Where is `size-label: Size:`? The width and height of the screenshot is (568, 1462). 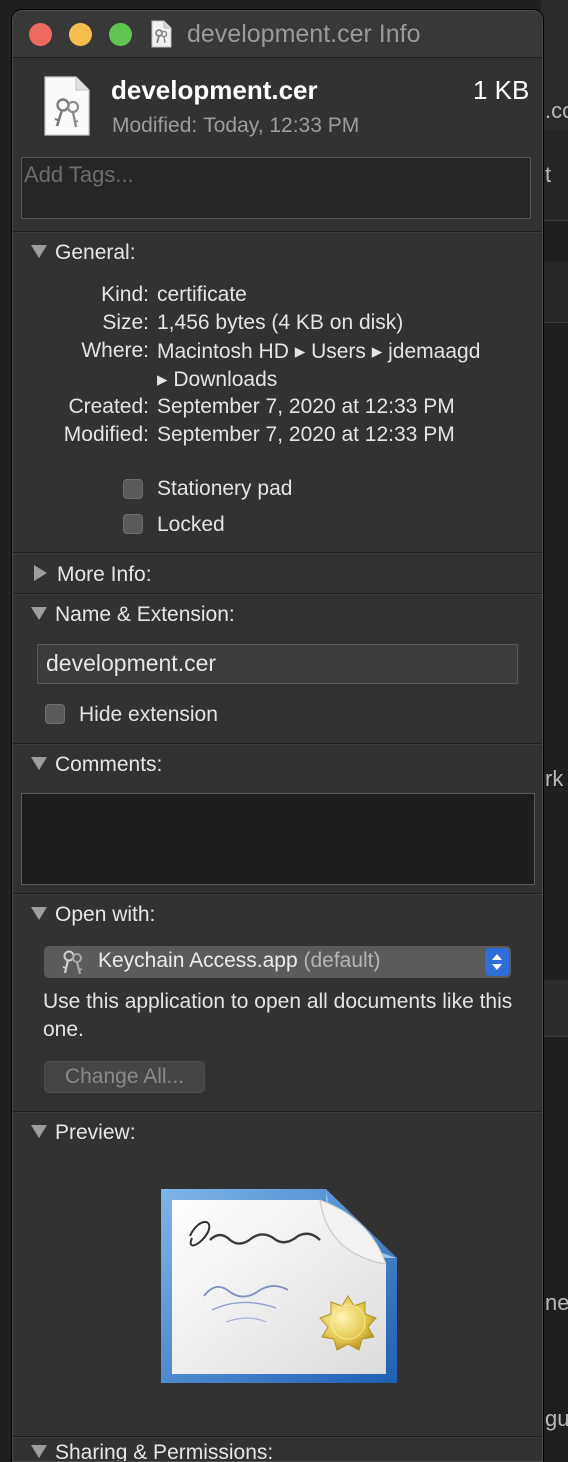
size-label: Size: is located at coordinates (125, 322).